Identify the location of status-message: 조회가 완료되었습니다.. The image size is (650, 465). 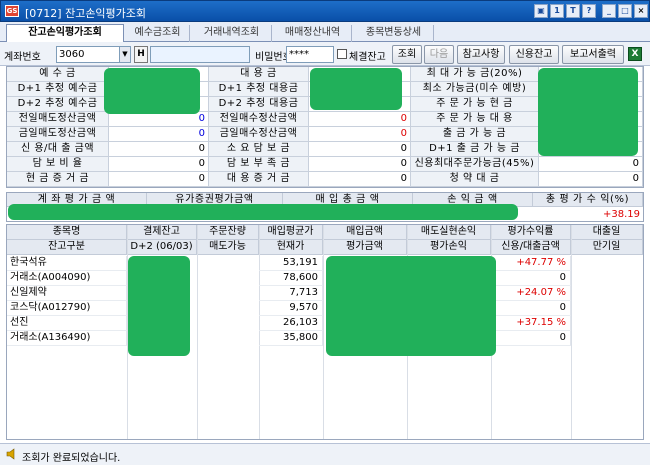
(71, 458).